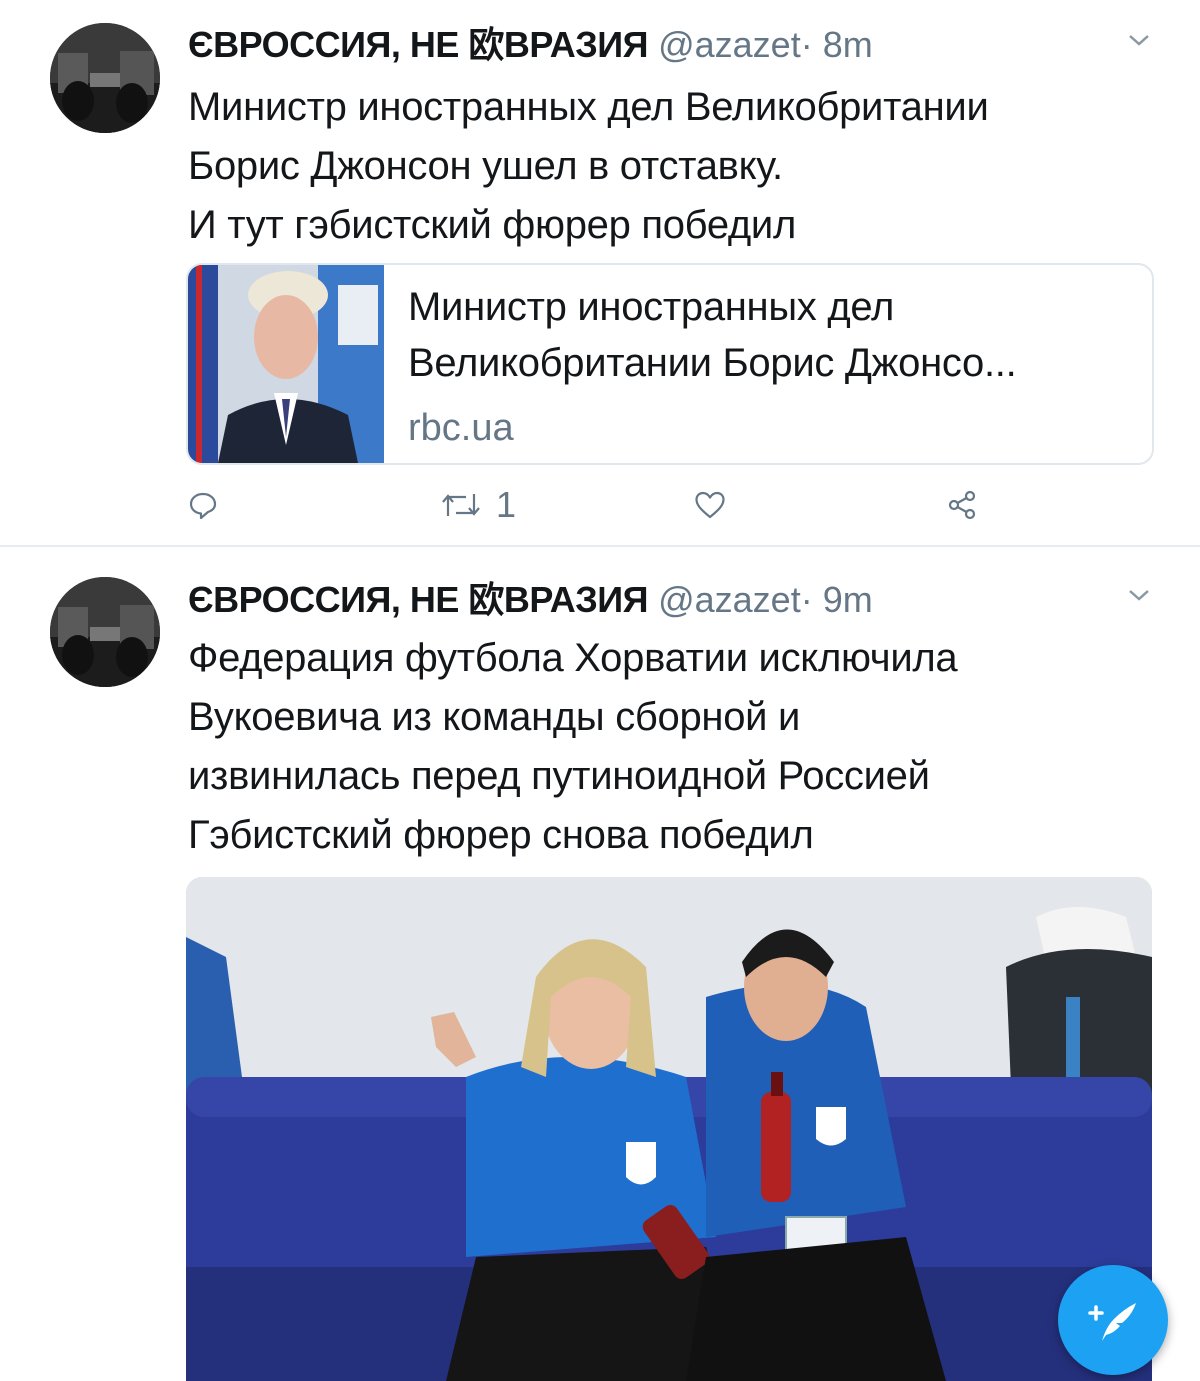 This screenshot has width=1200, height=1381. I want to click on link-card-domain: rbc.ua, so click(461, 428).